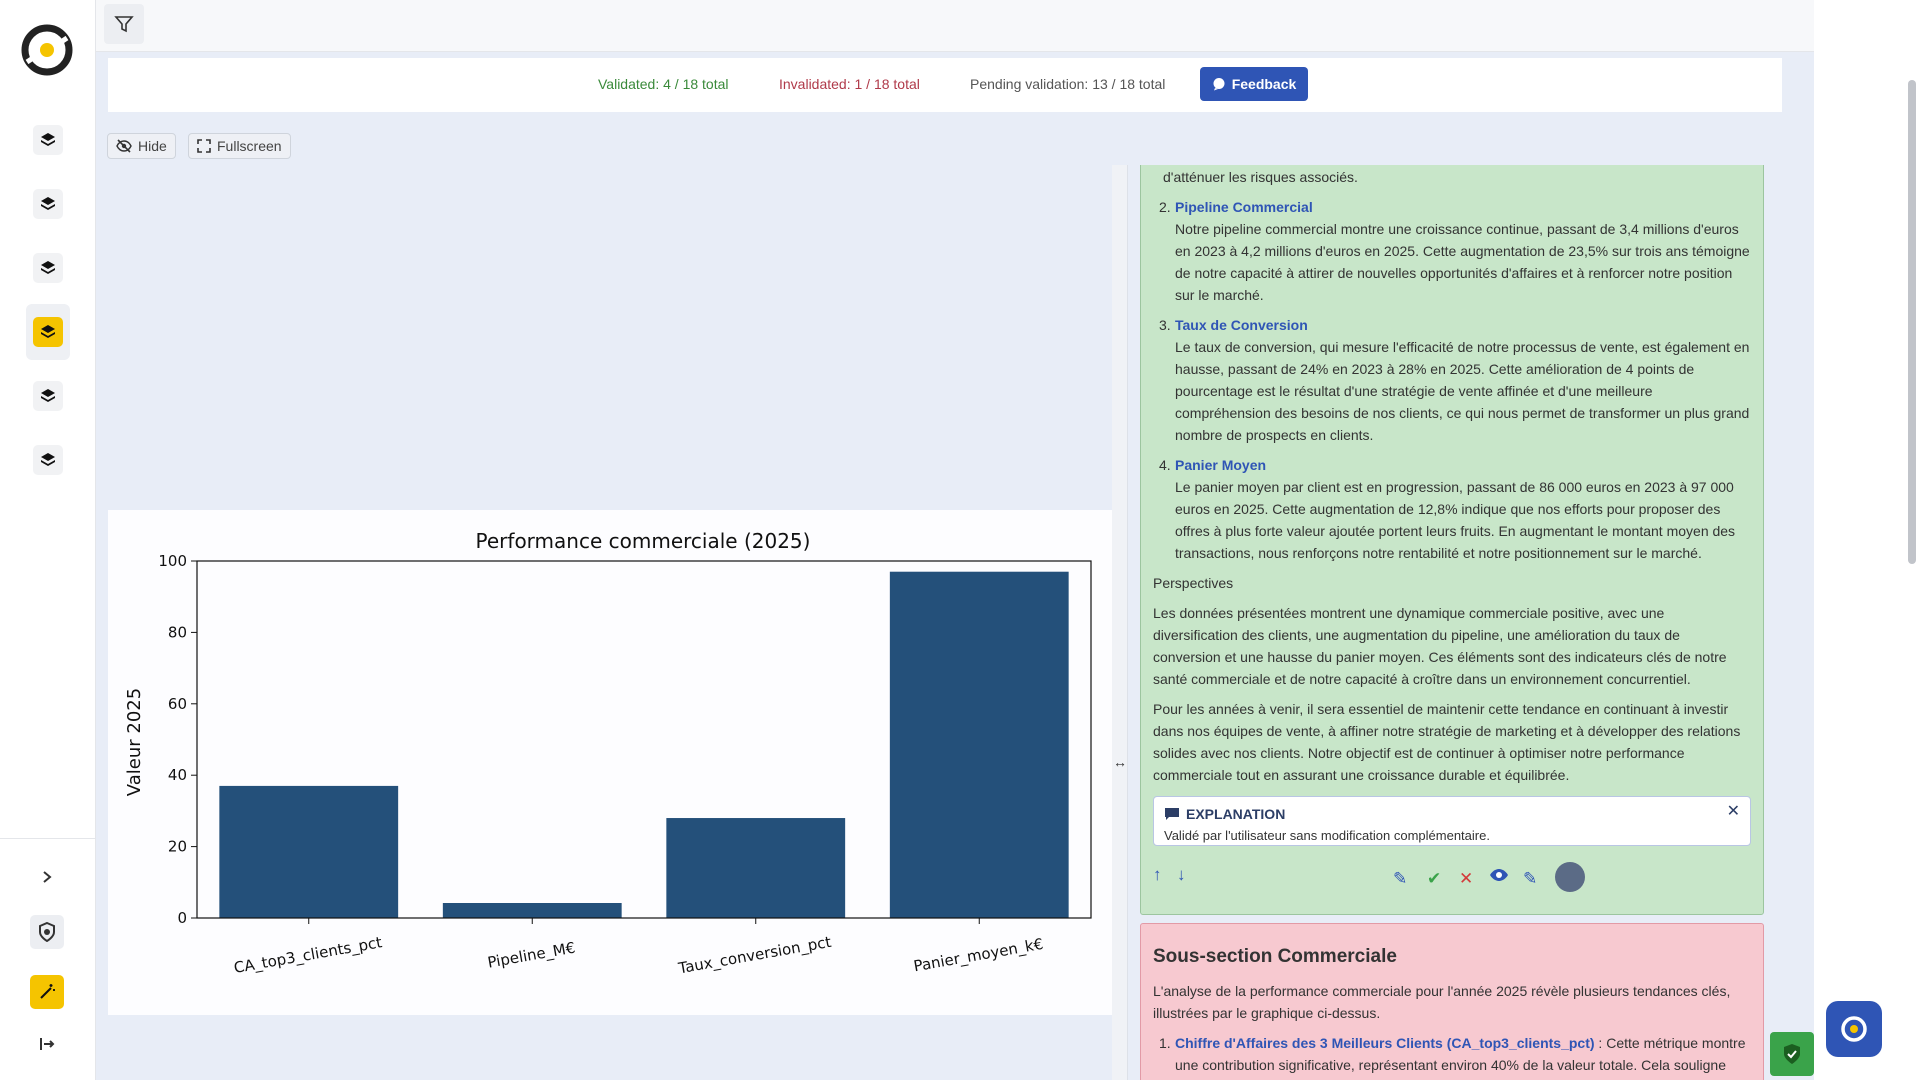  I want to click on y-tick-label: 100, so click(172, 561).